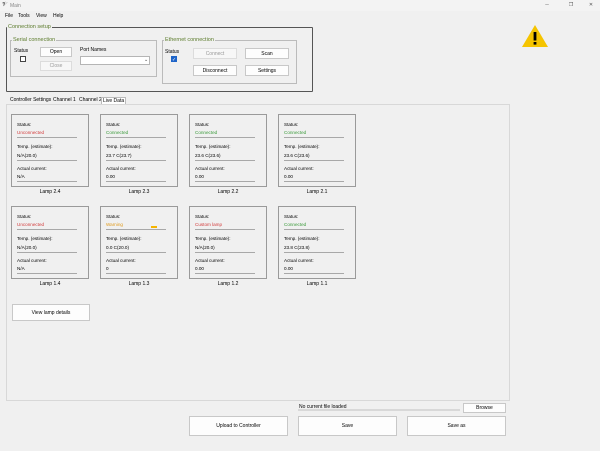 The width and height of the screenshot is (600, 451). What do you see at coordinates (215, 70) in the screenshot?
I see `disconnect-button: Disconnect` at bounding box center [215, 70].